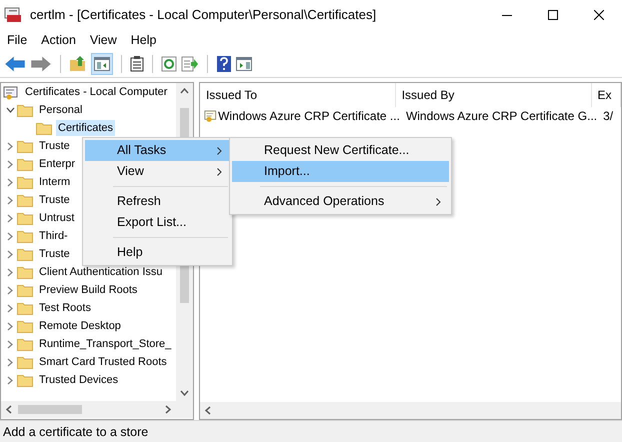 The height and width of the screenshot is (442, 622). Describe the element at coordinates (224, 63) in the screenshot. I see `help-icon` at that location.